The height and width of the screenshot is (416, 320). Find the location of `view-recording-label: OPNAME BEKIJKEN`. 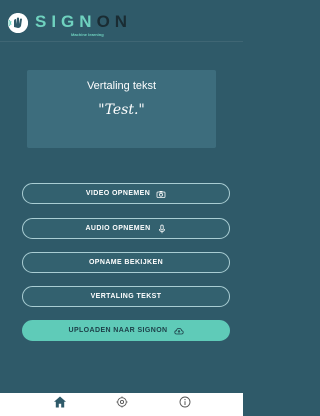

view-recording-label: OPNAME BEKIJKEN is located at coordinates (126, 262).